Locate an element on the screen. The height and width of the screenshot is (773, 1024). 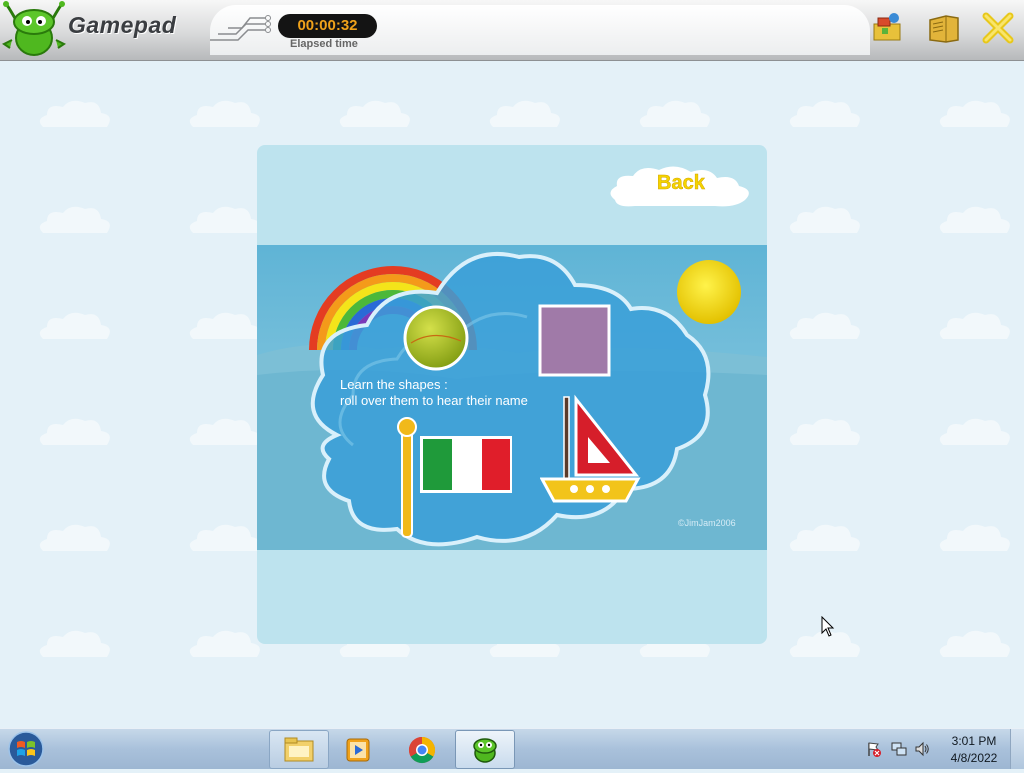
circuit-decoration-icon is located at coordinates (240, 28).